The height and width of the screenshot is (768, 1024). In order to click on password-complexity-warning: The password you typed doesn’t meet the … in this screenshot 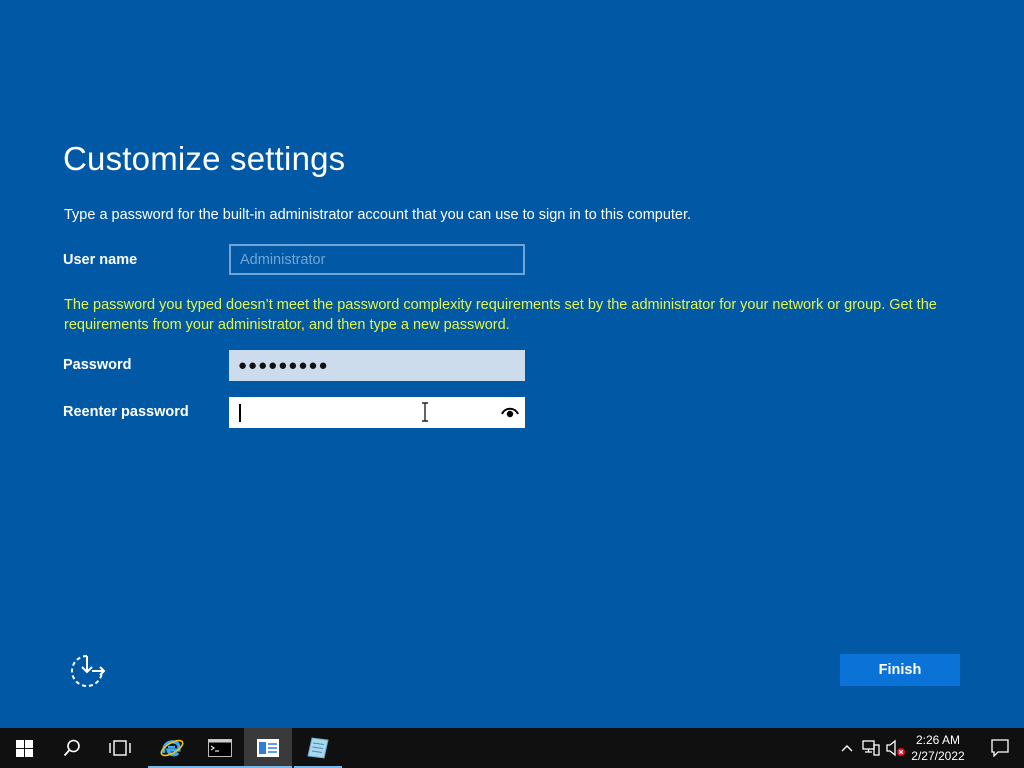, I will do `click(500, 315)`.